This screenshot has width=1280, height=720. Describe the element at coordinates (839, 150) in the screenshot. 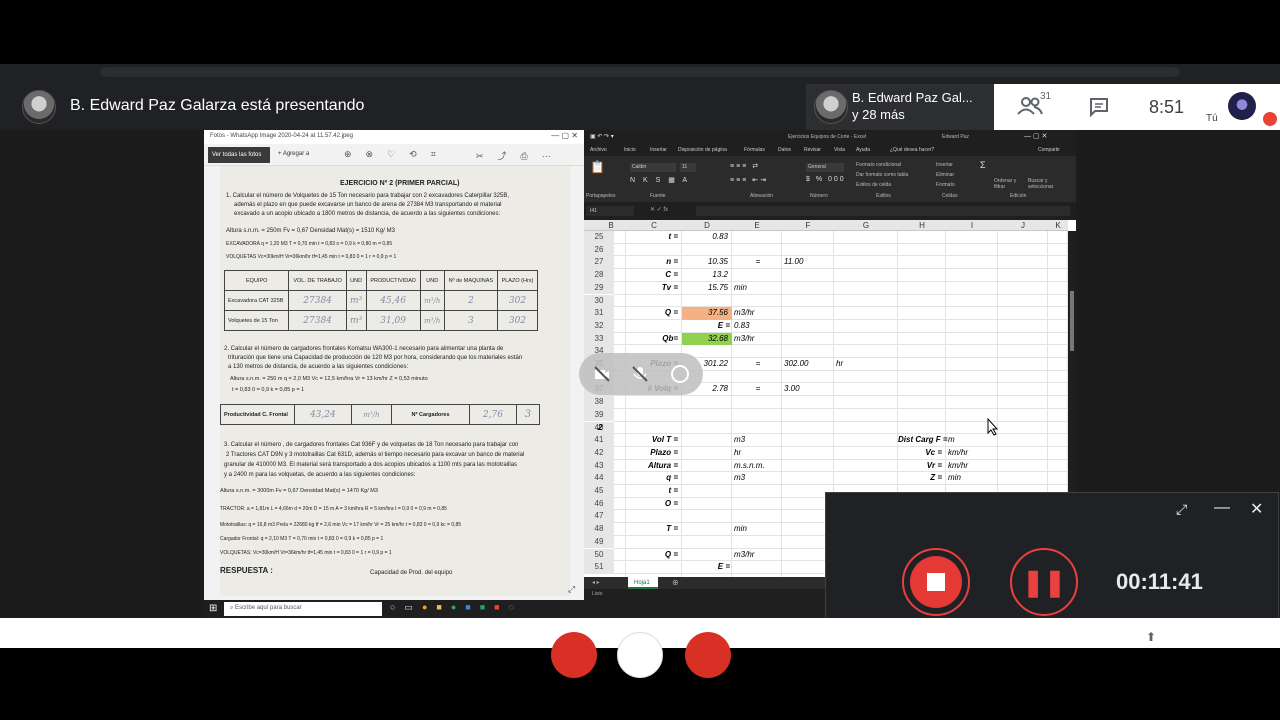

I see `menu-view: Vista` at that location.